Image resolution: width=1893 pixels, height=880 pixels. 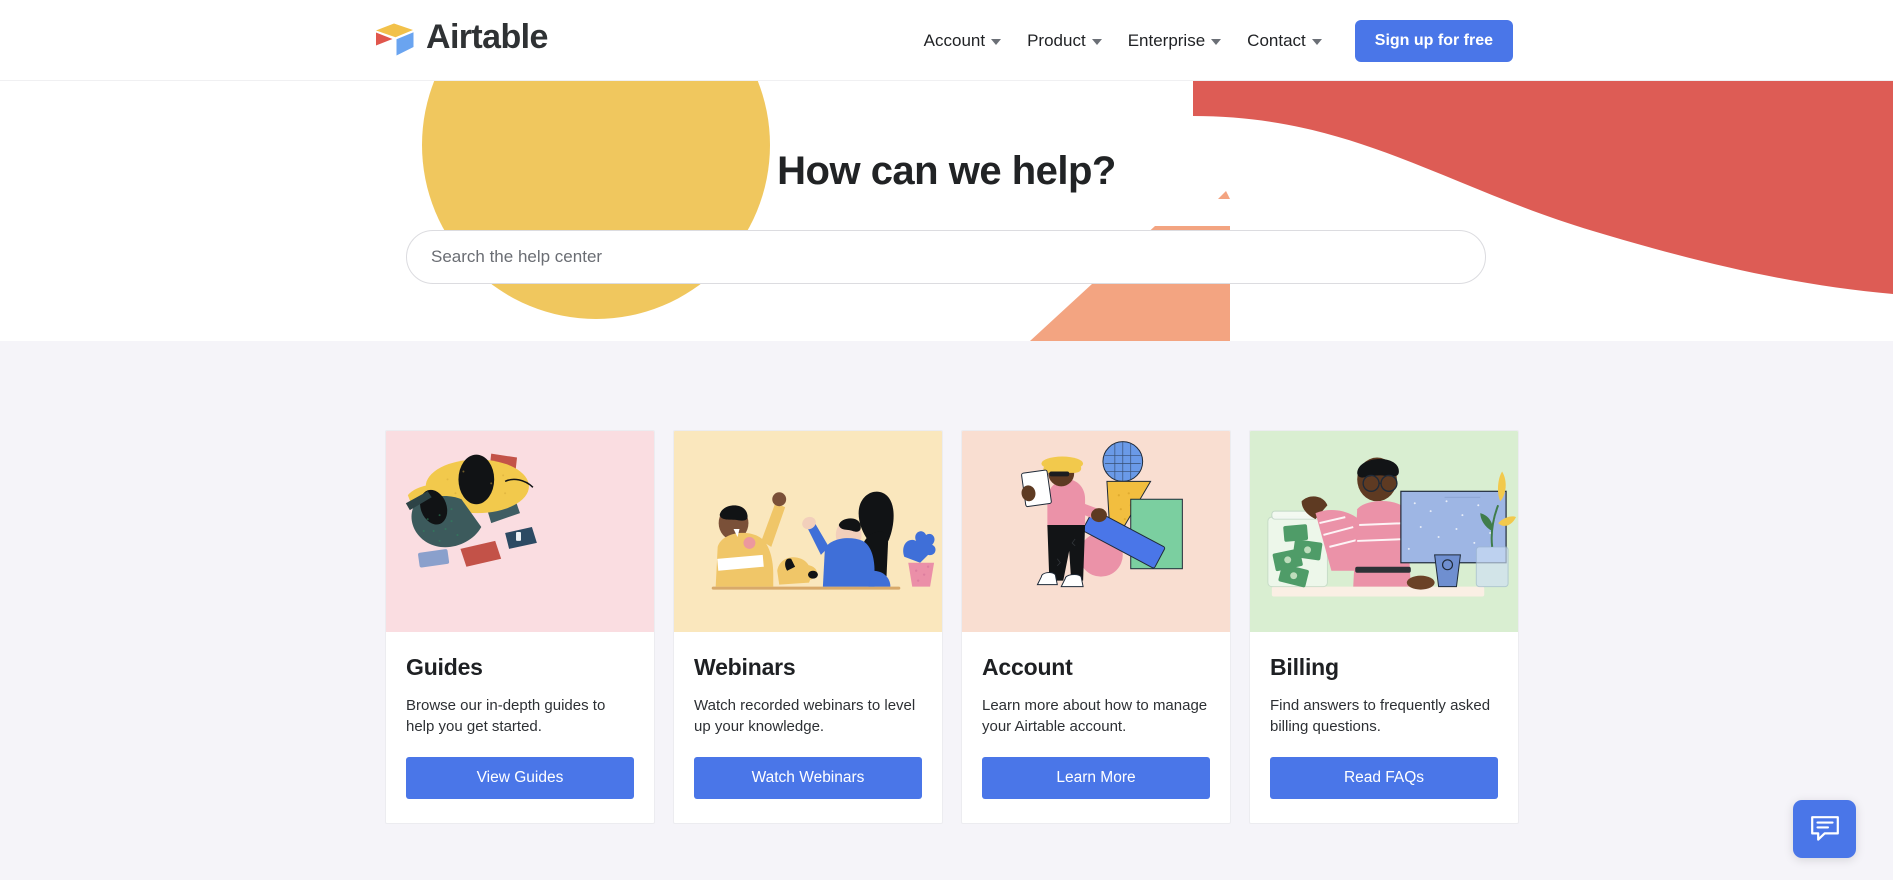 I want to click on nav-item-product: Product, so click(x=1064, y=41).